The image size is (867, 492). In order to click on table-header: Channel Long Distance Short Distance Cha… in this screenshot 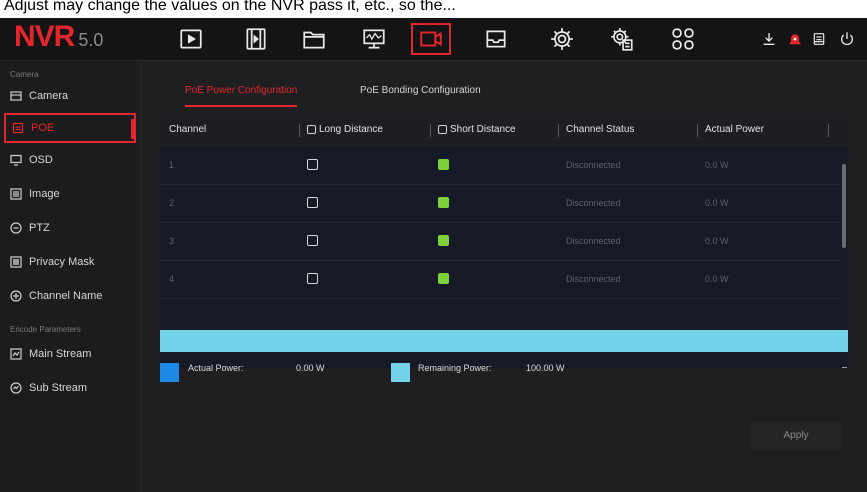, I will do `click(504, 130)`.